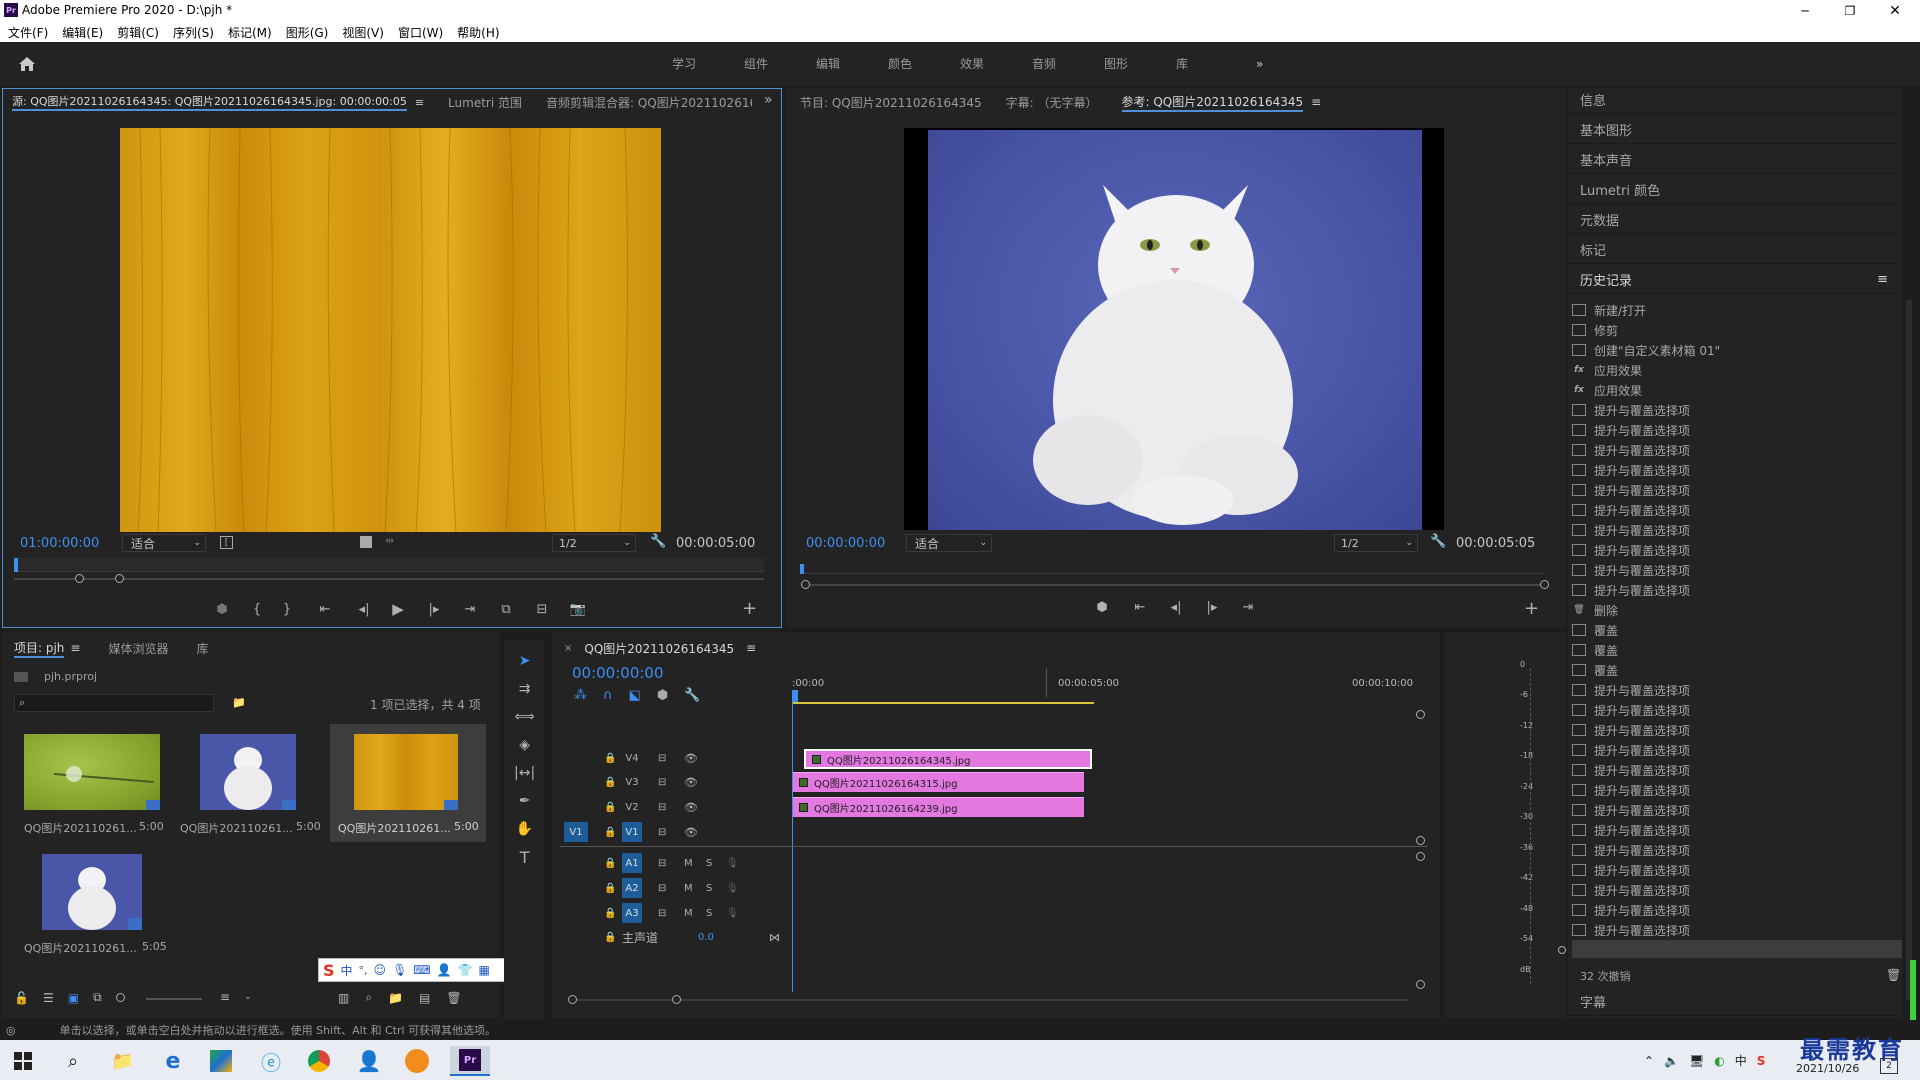 The width and height of the screenshot is (1920, 1080). I want to click on pen-tool-icon: ✒, so click(524, 801).